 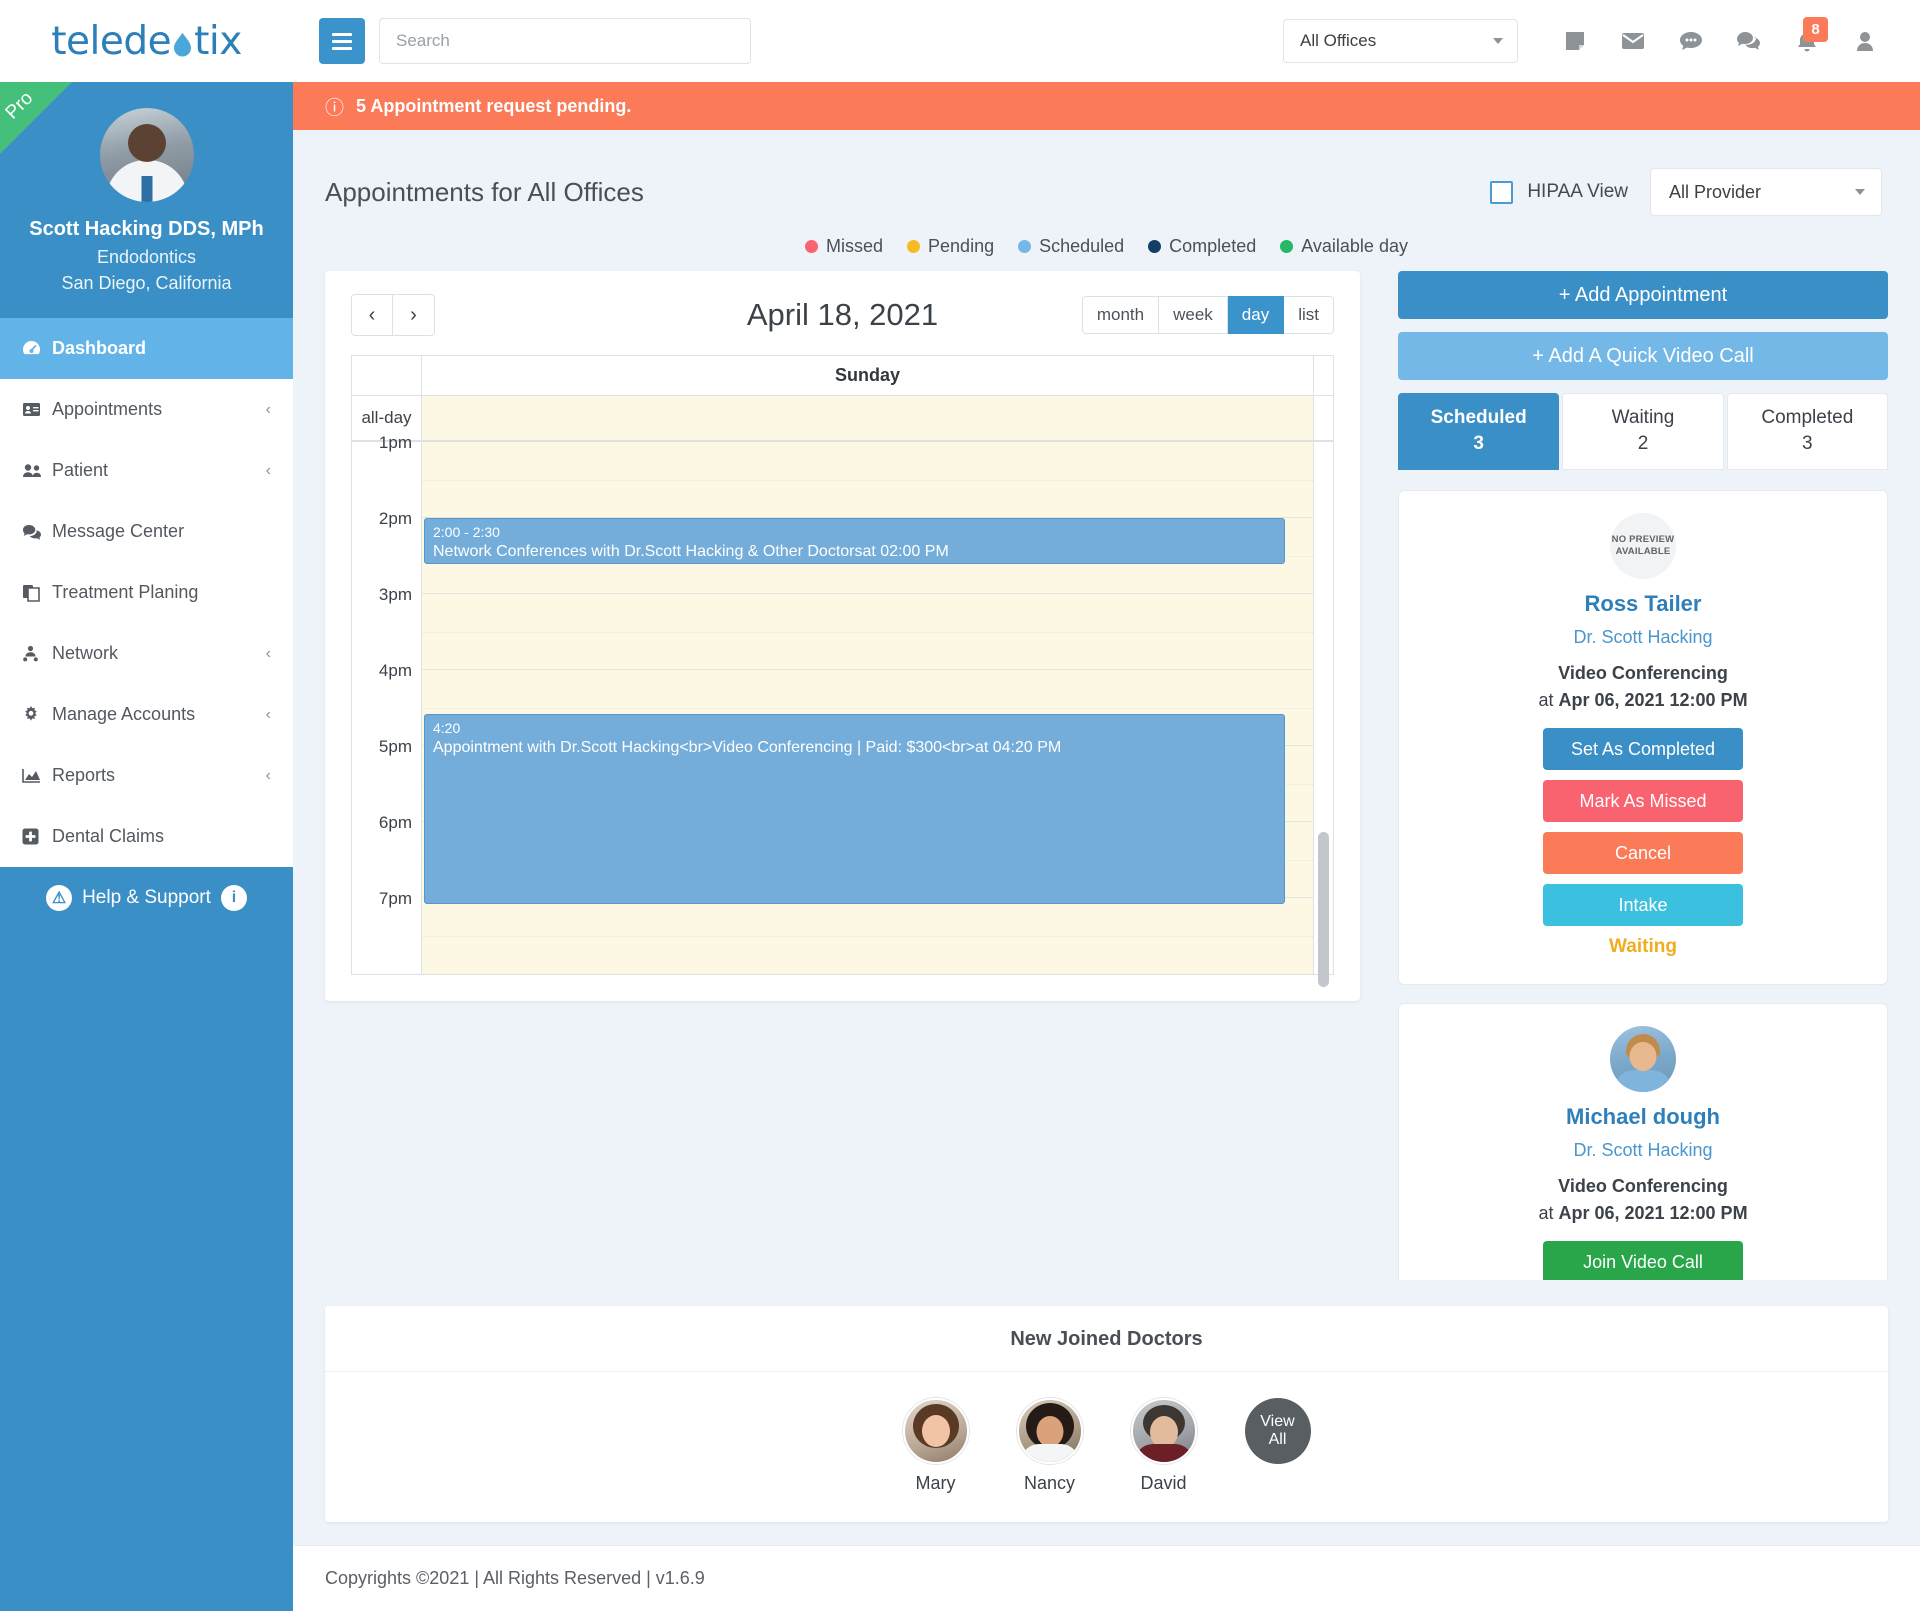 I want to click on doctor-name: Mary, so click(x=935, y=1483).